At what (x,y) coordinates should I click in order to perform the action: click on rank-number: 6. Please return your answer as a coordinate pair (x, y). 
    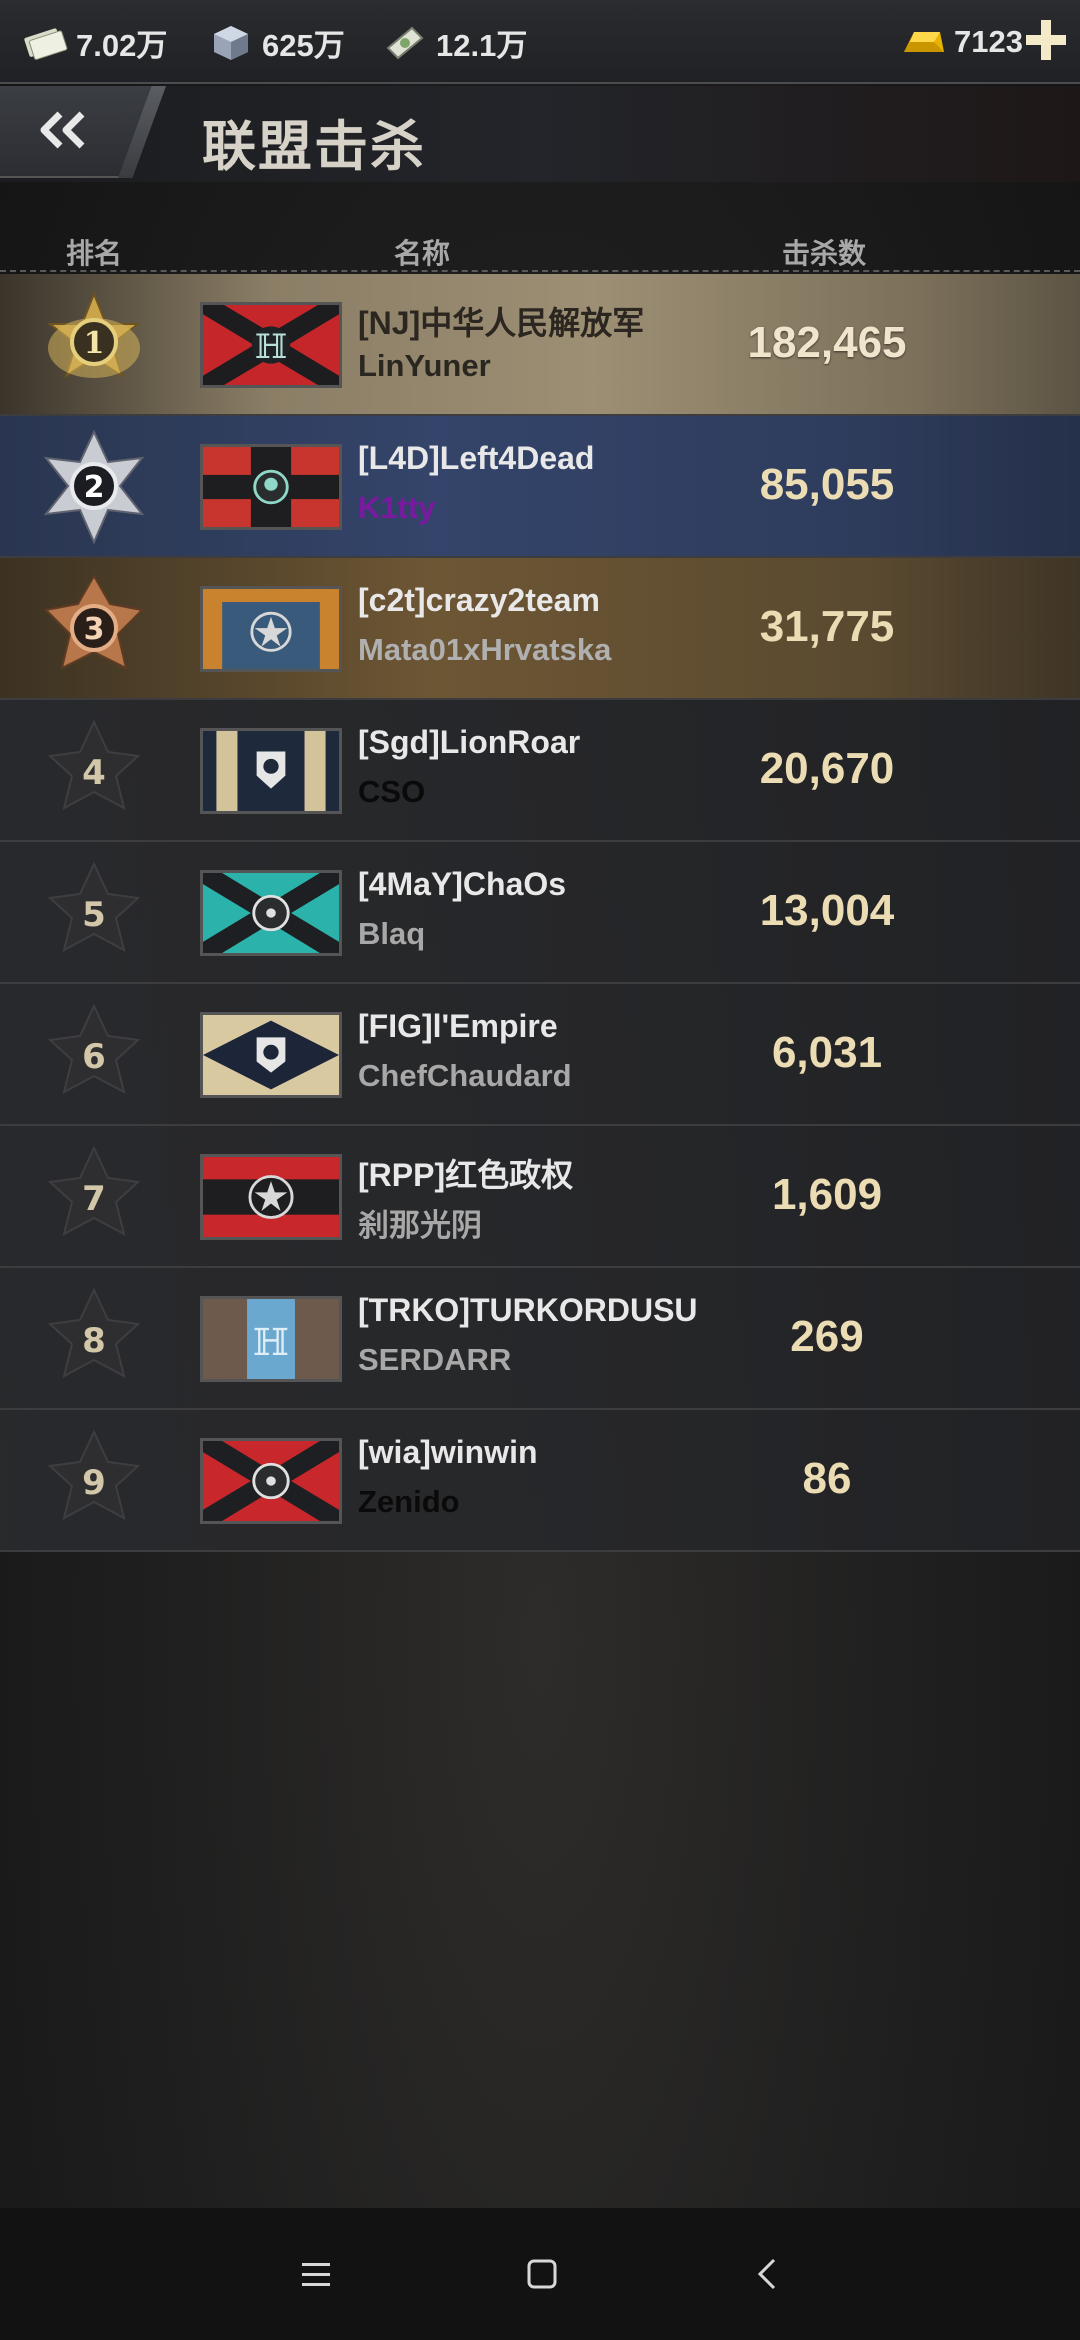
    Looking at the image, I should click on (94, 1057).